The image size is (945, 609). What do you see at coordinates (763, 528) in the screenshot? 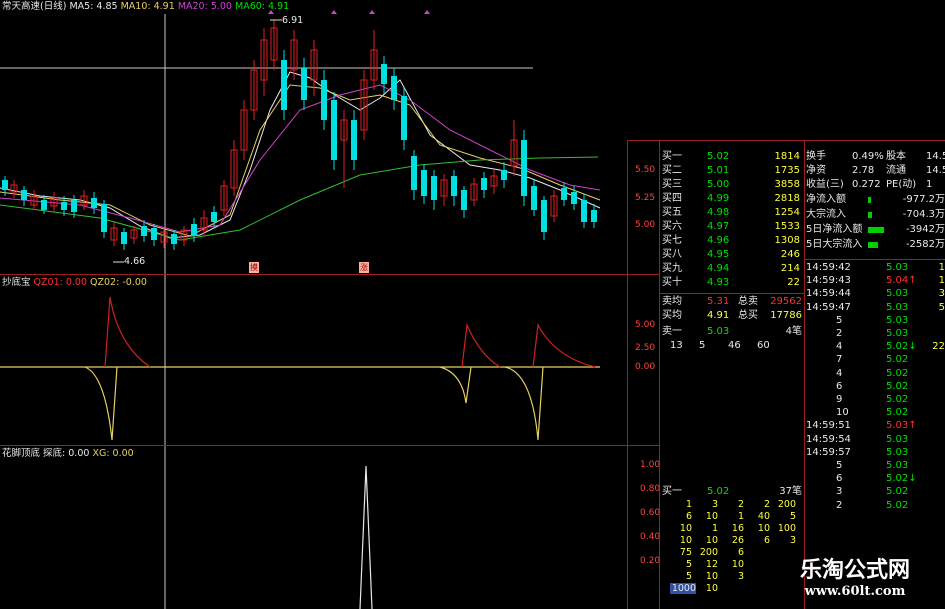
I see `buy1-queue-item: 10` at bounding box center [763, 528].